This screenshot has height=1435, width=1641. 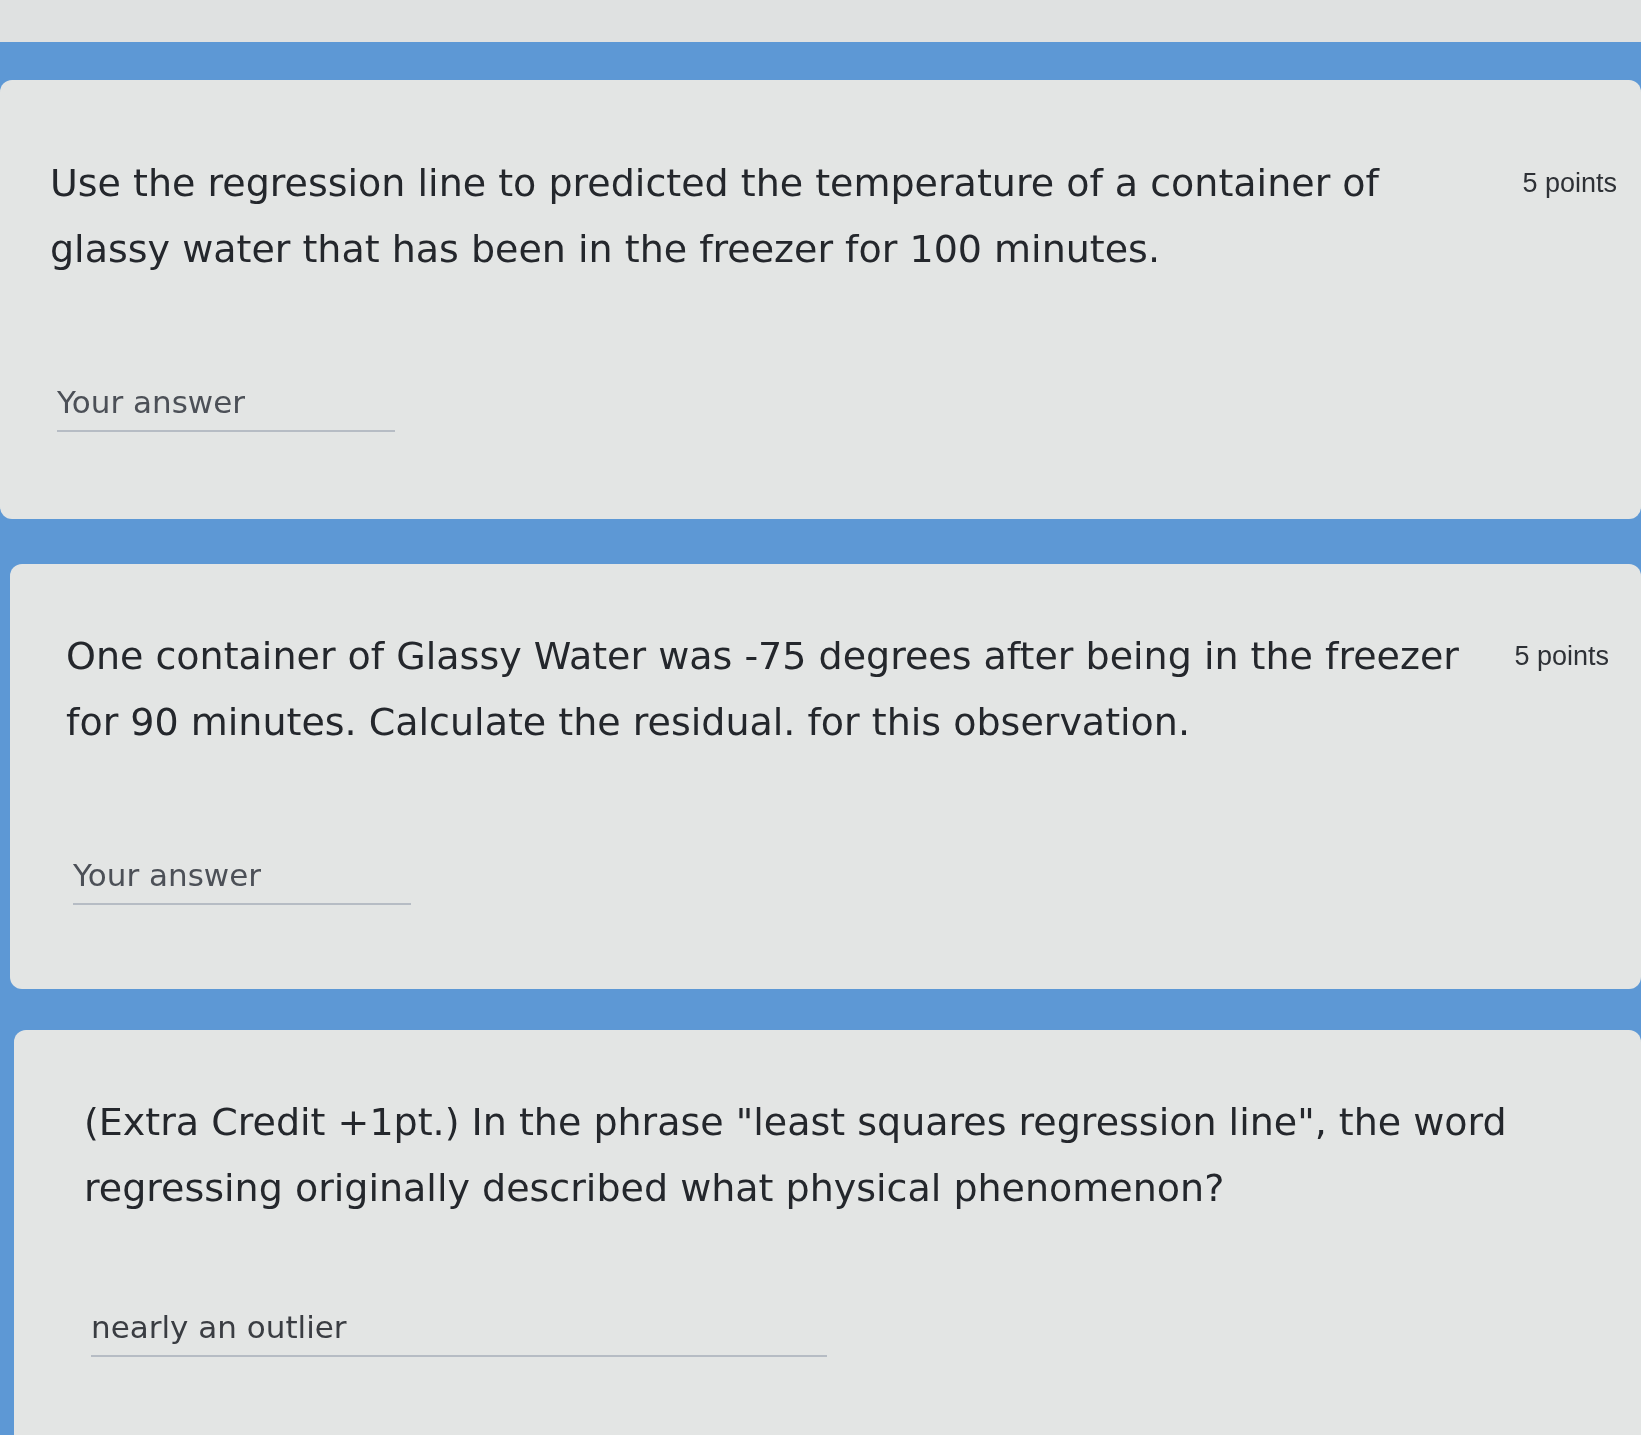 I want to click on answer-field: nearly an outlier, so click(x=459, y=1328).